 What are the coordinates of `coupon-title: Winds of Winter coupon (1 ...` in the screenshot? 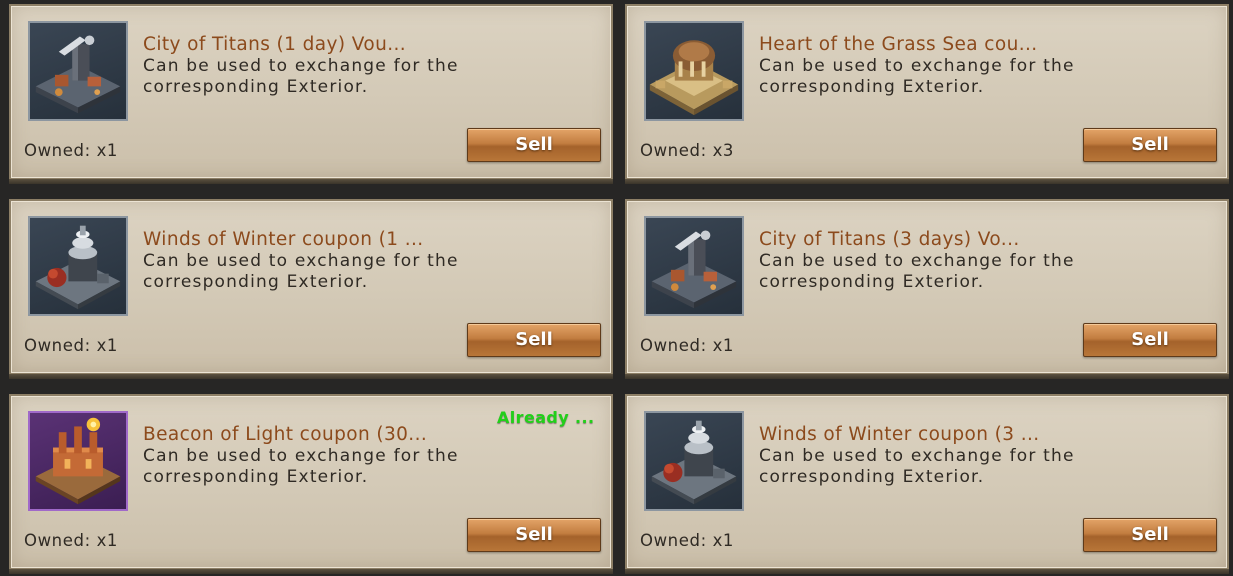 It's located at (283, 239).